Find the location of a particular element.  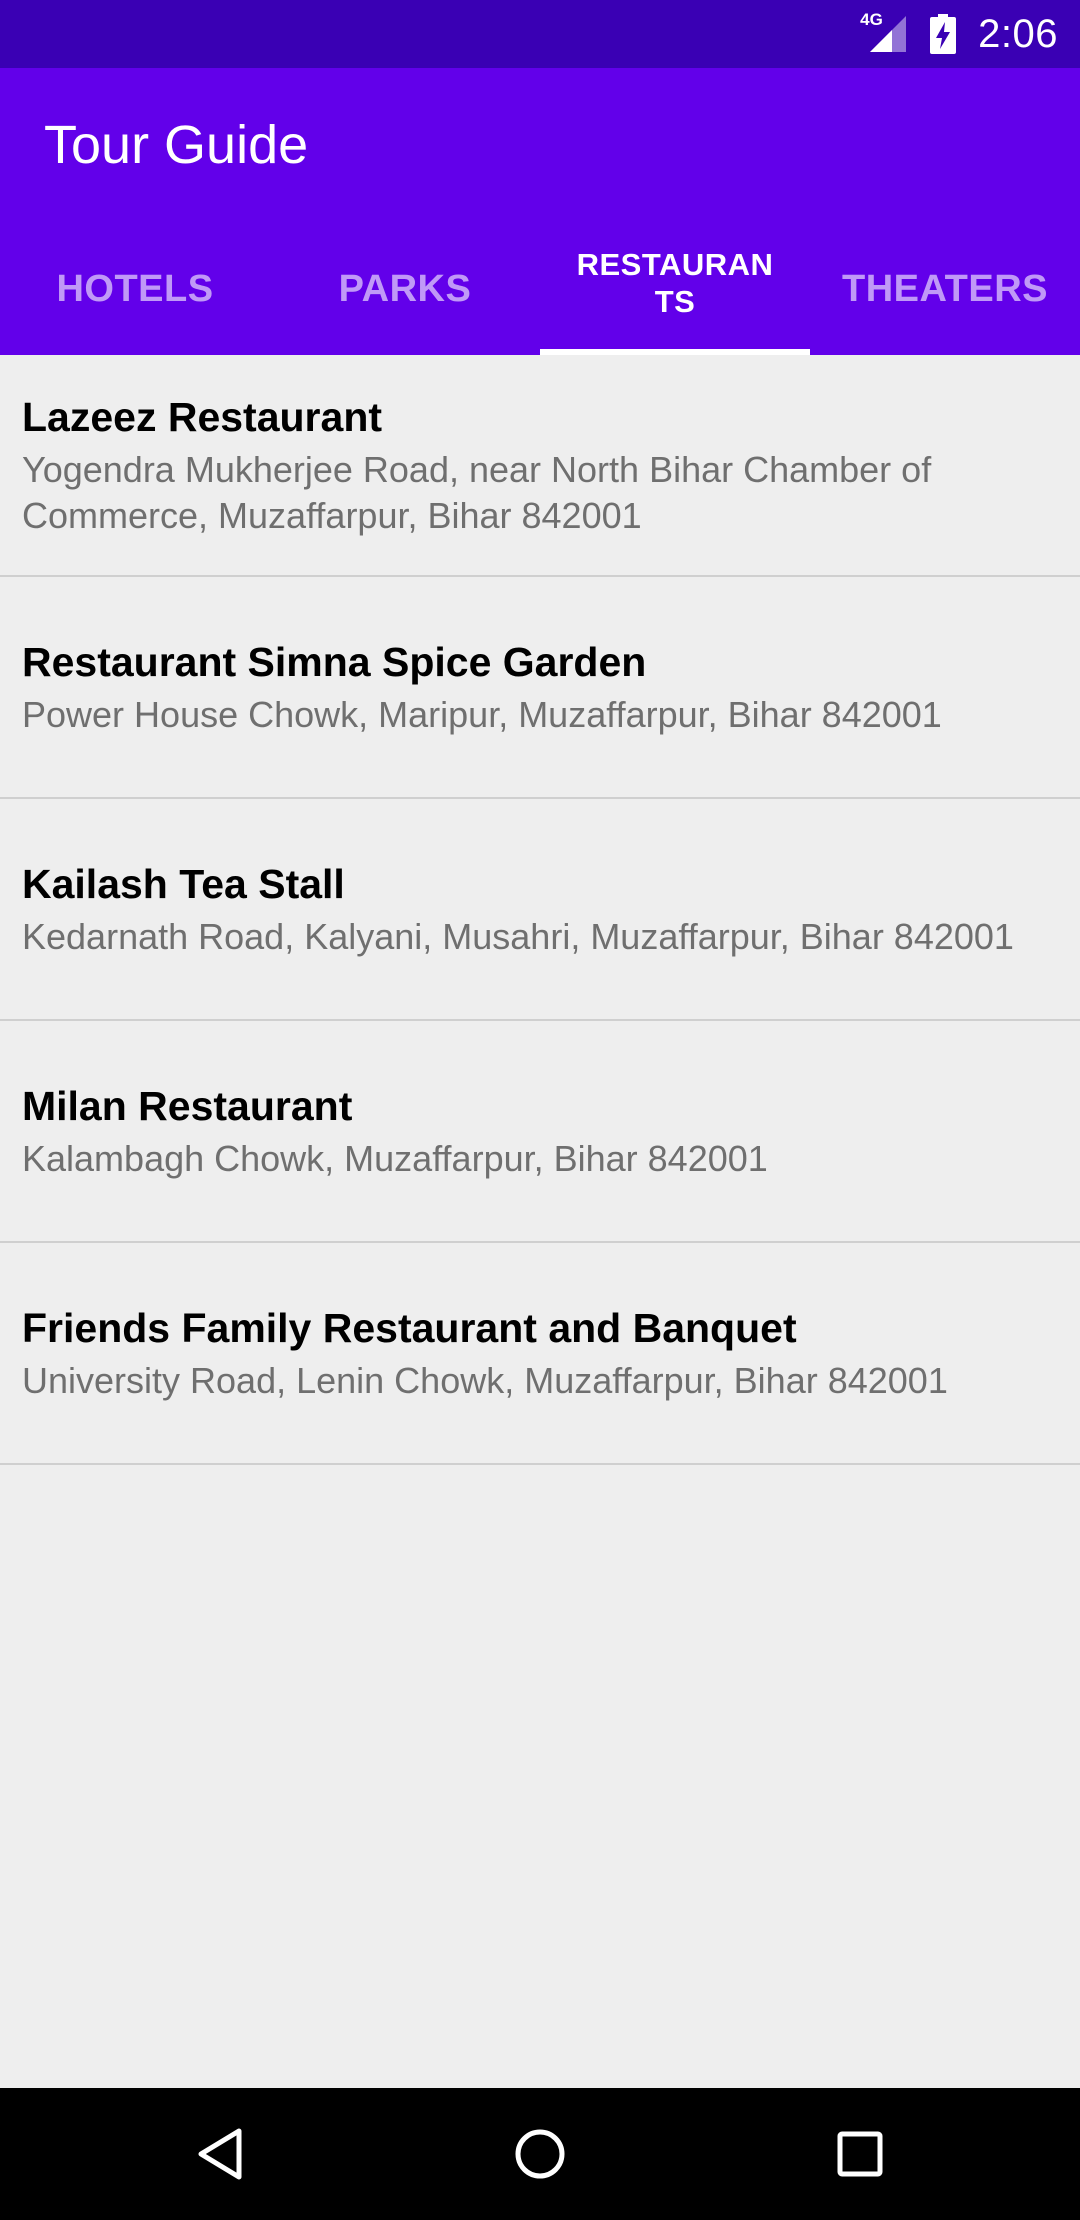

tab-bar: HOTELS PARKS RESTAURANTS THEATERS is located at coordinates (540, 289).